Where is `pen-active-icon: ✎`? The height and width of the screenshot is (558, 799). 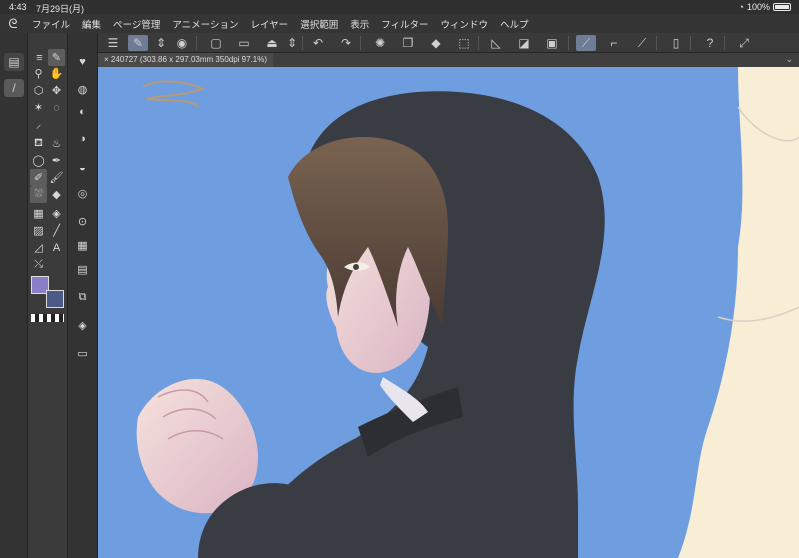 pen-active-icon: ✎ is located at coordinates (56, 57).